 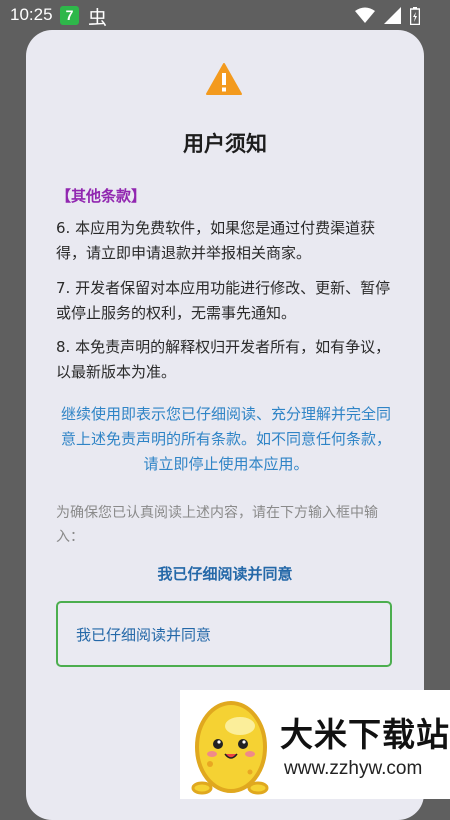 I want to click on required-phrase: 我已仔细阅读并同意, so click(x=225, y=574).